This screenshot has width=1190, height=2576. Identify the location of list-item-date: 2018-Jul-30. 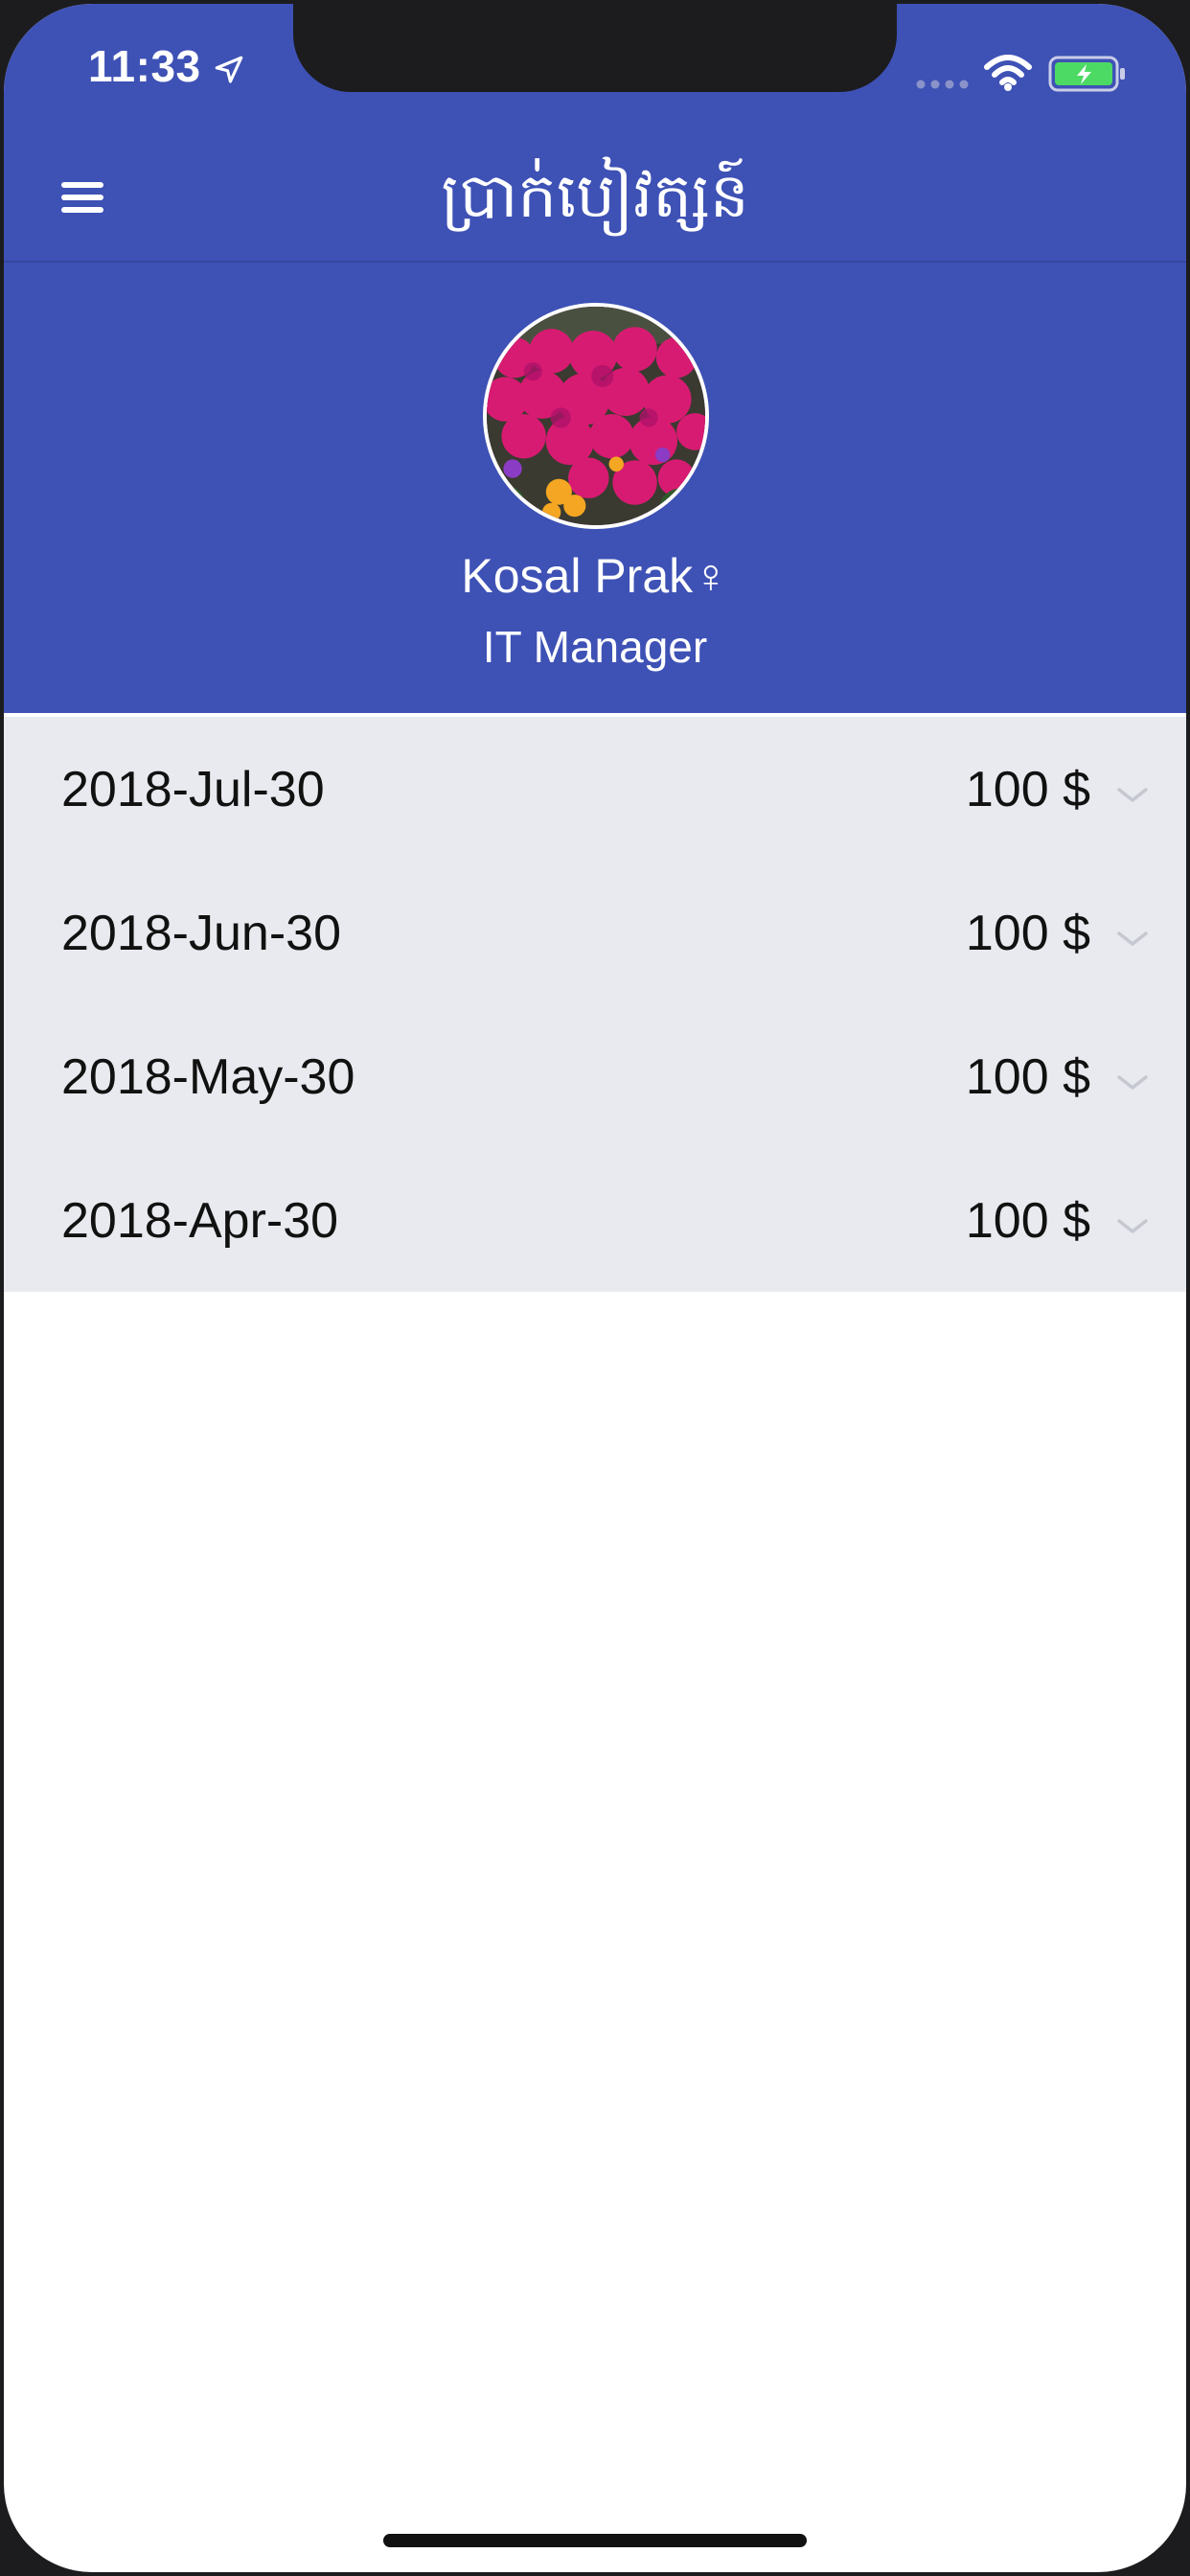
(193, 789).